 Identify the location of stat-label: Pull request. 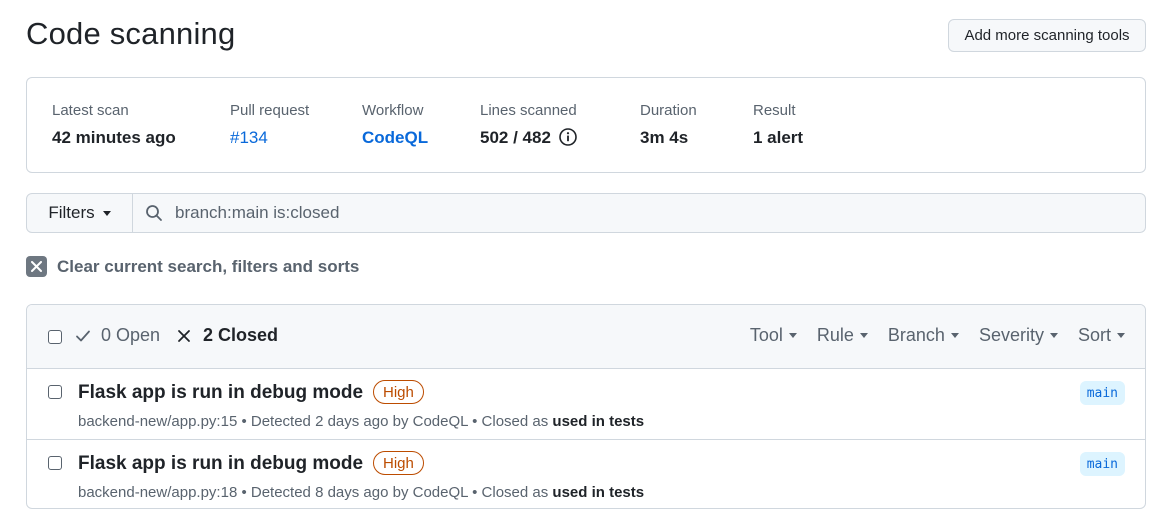
(270, 110).